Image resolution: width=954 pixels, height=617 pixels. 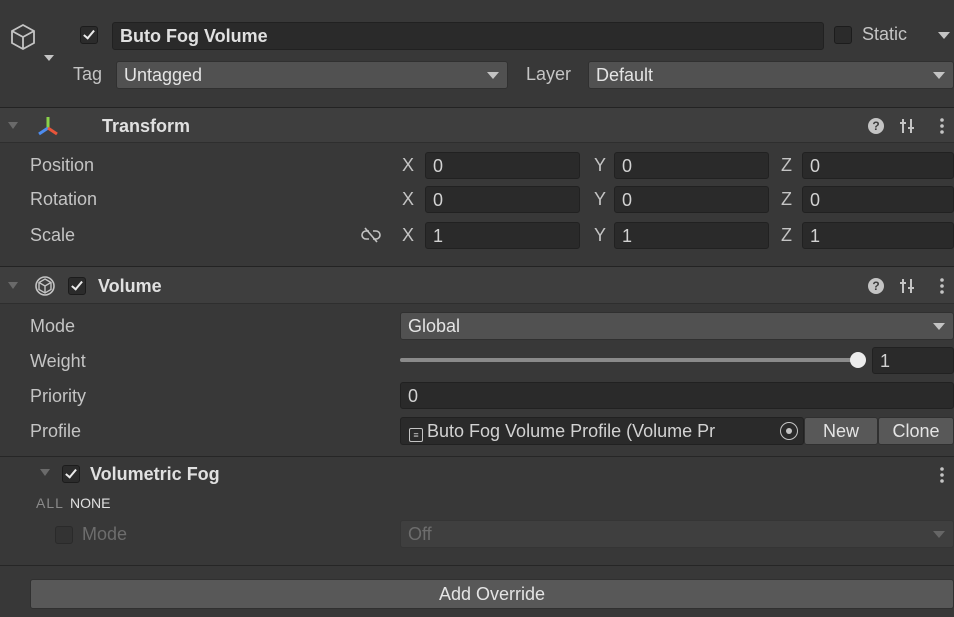 I want to click on rotation-x-field: 0, so click(x=502, y=199).